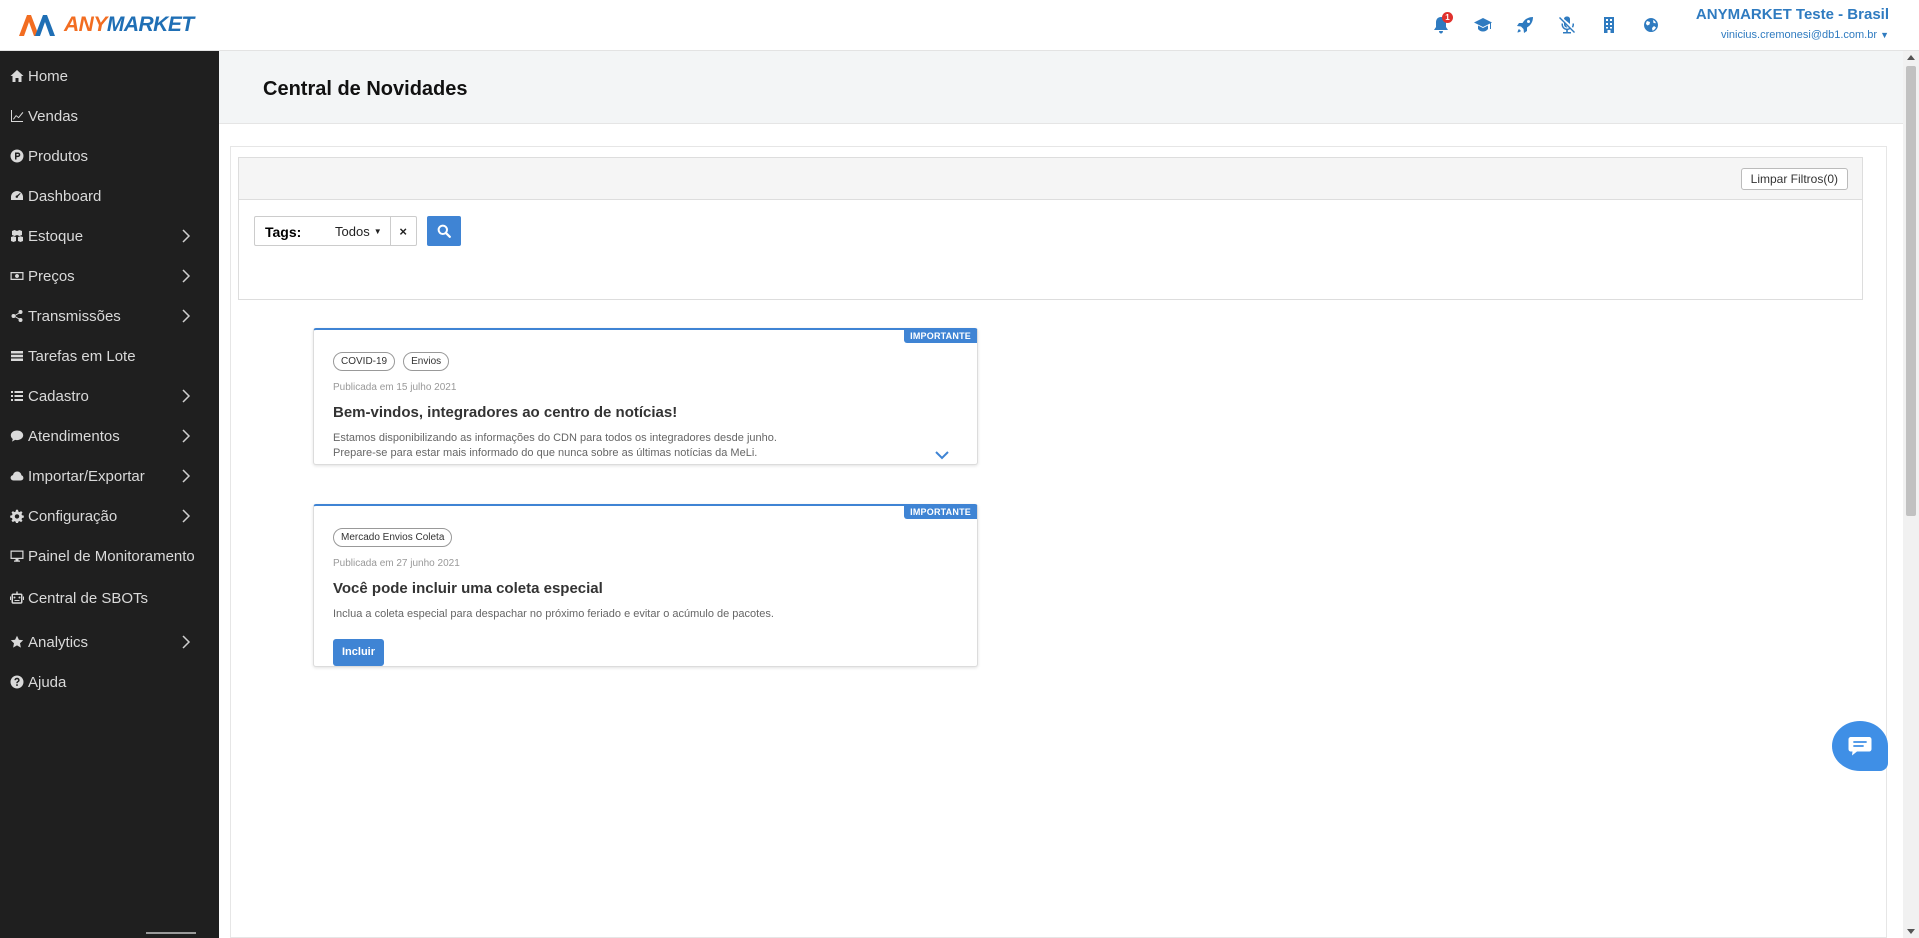 The image size is (1919, 938). I want to click on sidebar-item-configuracao: Configuração, so click(109, 516).